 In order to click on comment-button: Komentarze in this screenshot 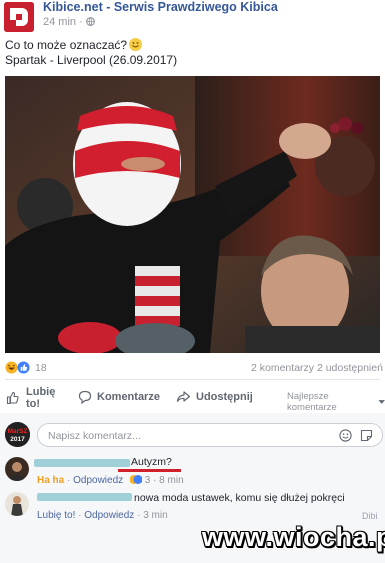, I will do `click(119, 397)`.